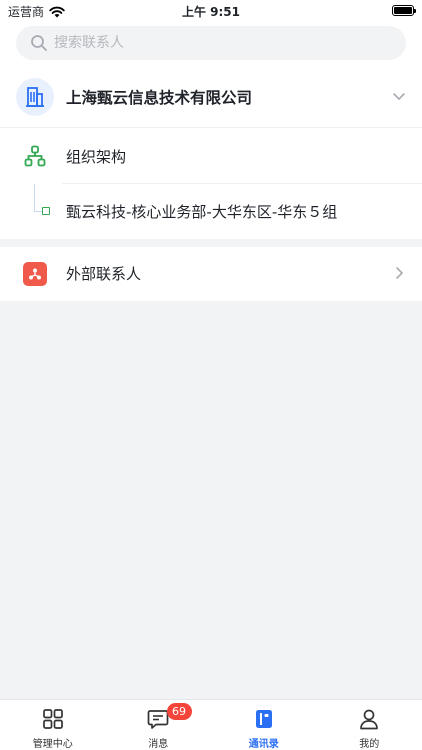 The image size is (422, 750). What do you see at coordinates (159, 98) in the screenshot?
I see `company-name: 上海甄云信息技术有限公司` at bounding box center [159, 98].